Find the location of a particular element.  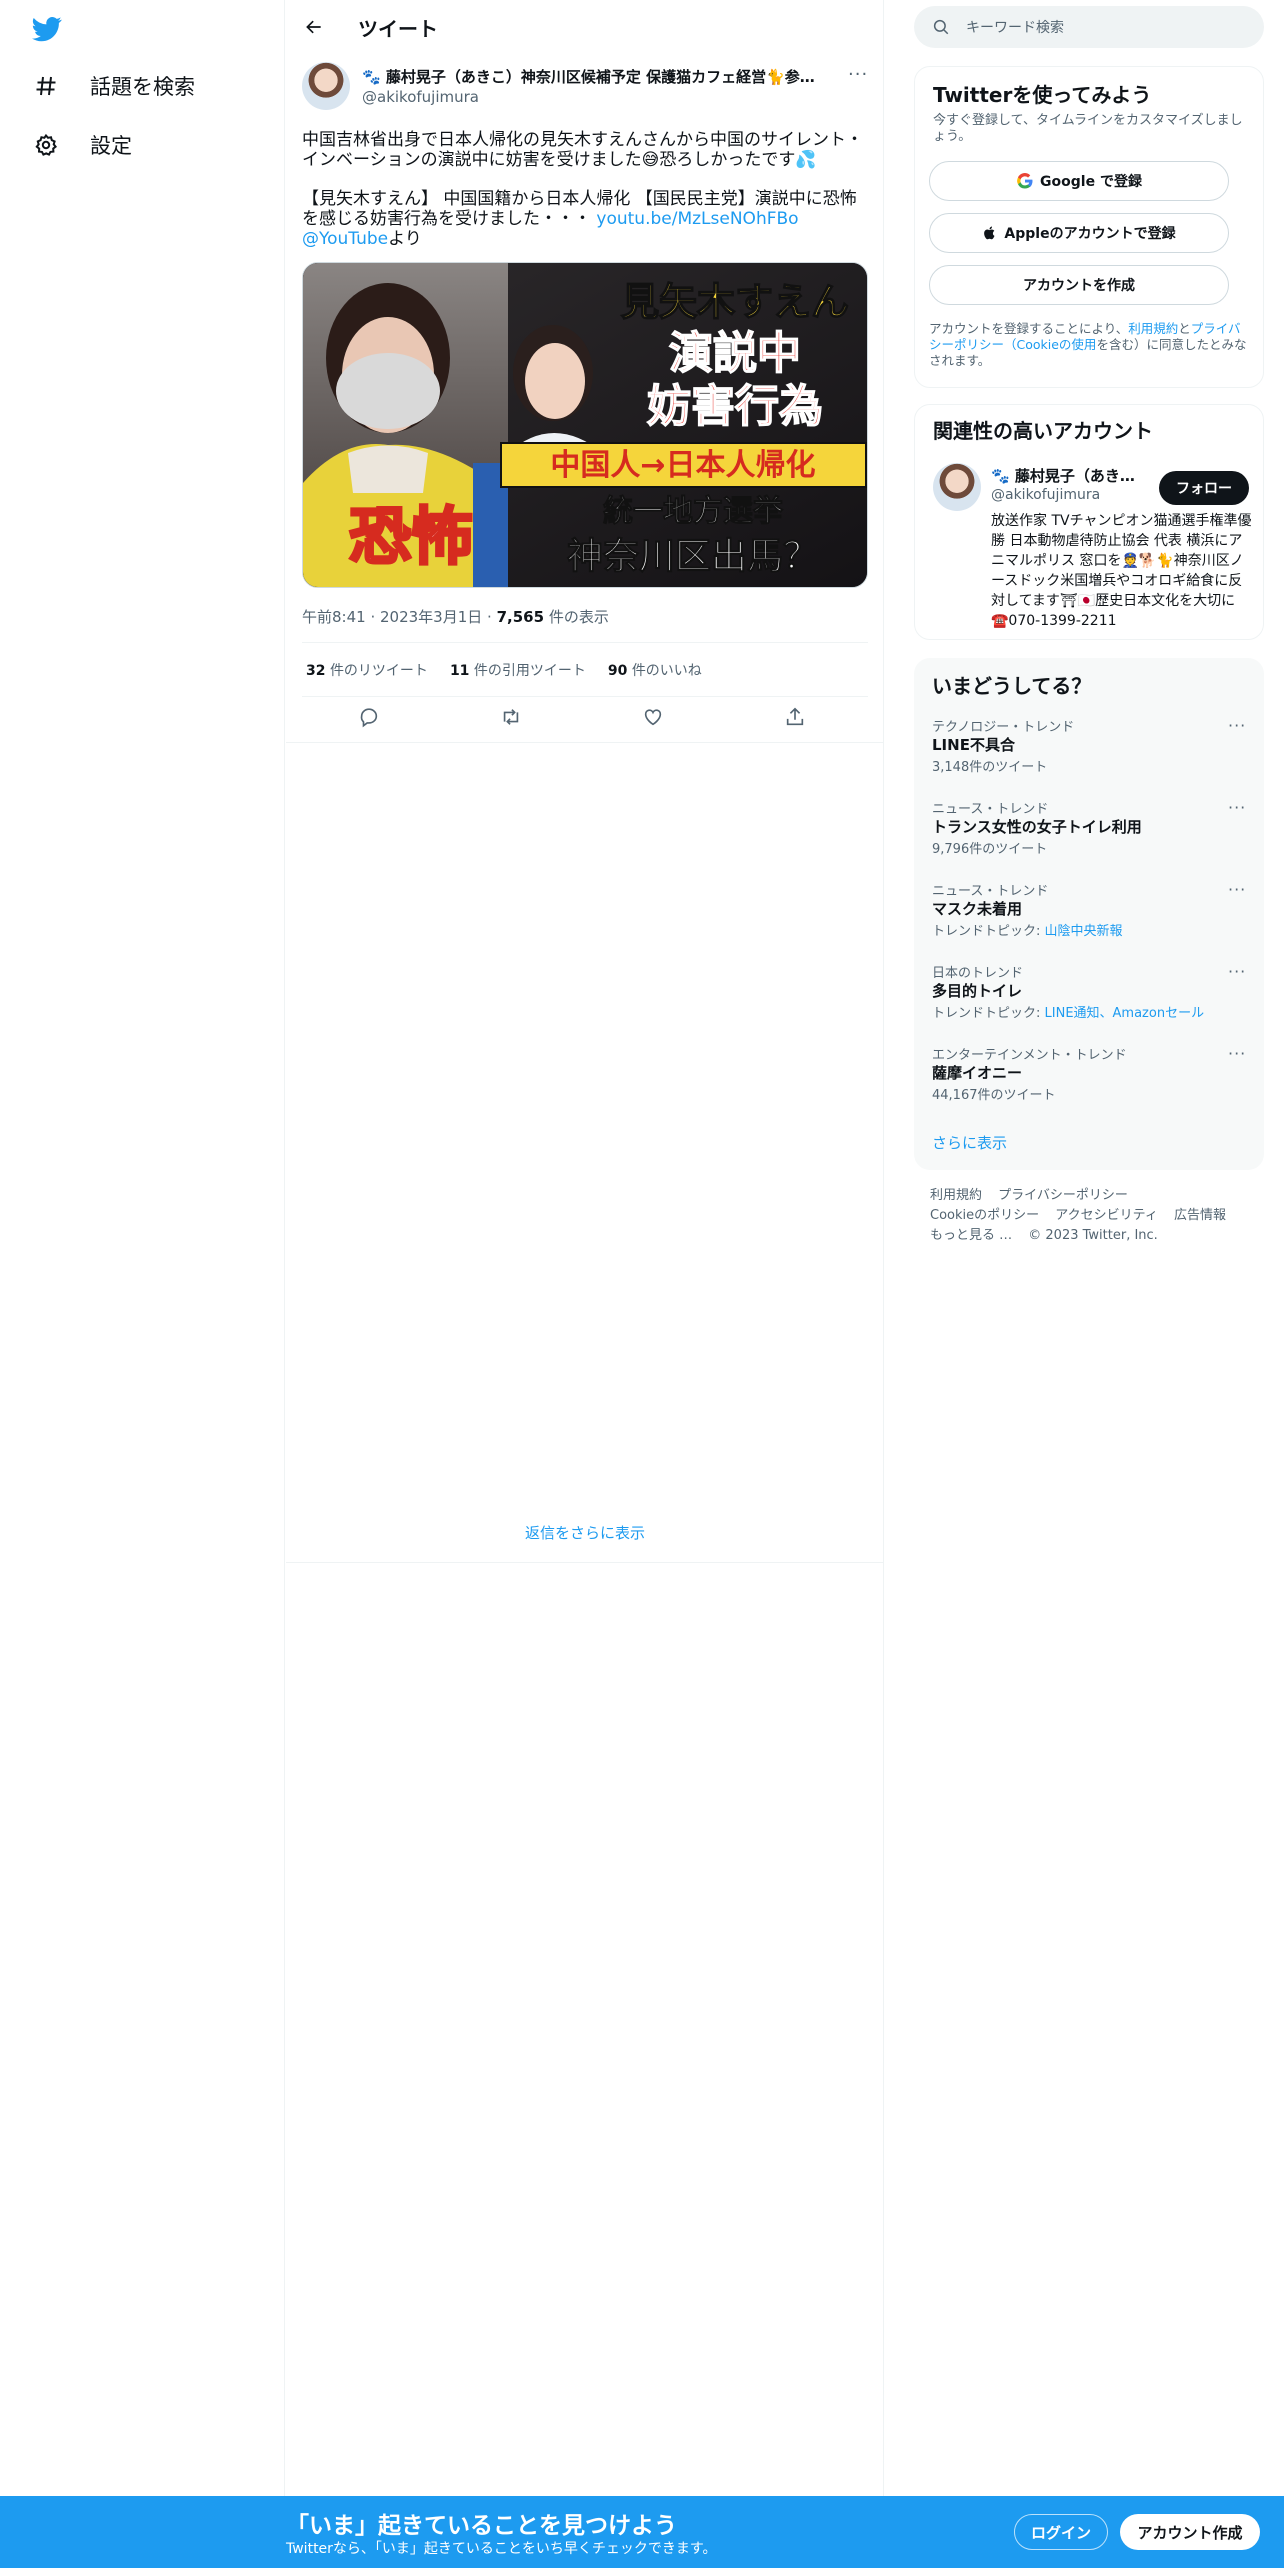

author-avatar is located at coordinates (326, 86).